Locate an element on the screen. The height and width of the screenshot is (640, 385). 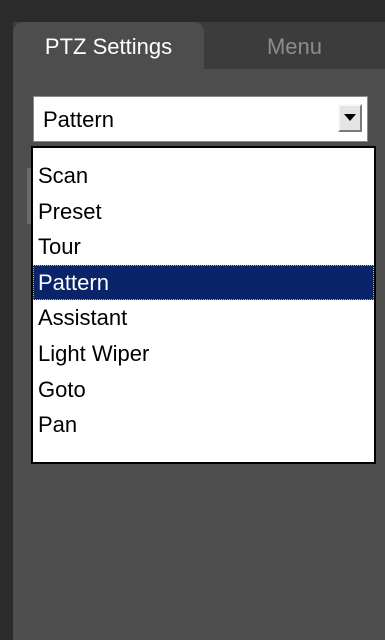
tab-bar: PTZ Settings Menu is located at coordinates (199, 45).